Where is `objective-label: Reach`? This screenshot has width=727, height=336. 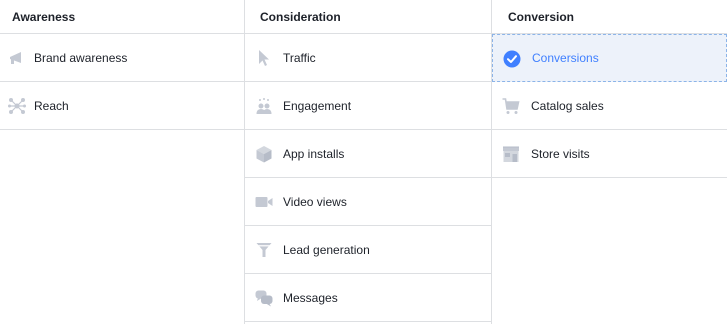
objective-label: Reach is located at coordinates (51, 105).